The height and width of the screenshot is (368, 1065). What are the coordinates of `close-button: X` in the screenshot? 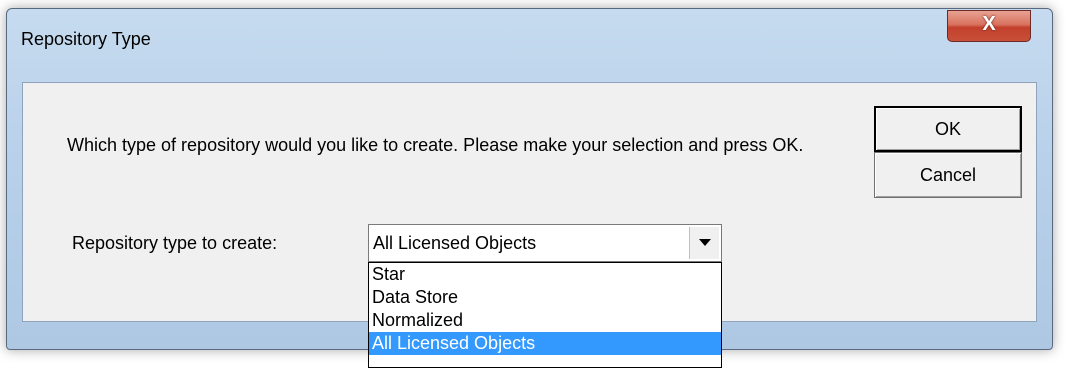 It's located at (989, 26).